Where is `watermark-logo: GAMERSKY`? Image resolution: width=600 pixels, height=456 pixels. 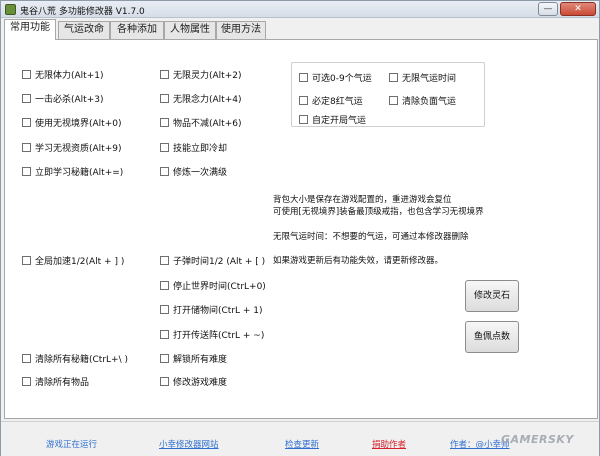 watermark-logo: GAMERSKY is located at coordinates (537, 439).